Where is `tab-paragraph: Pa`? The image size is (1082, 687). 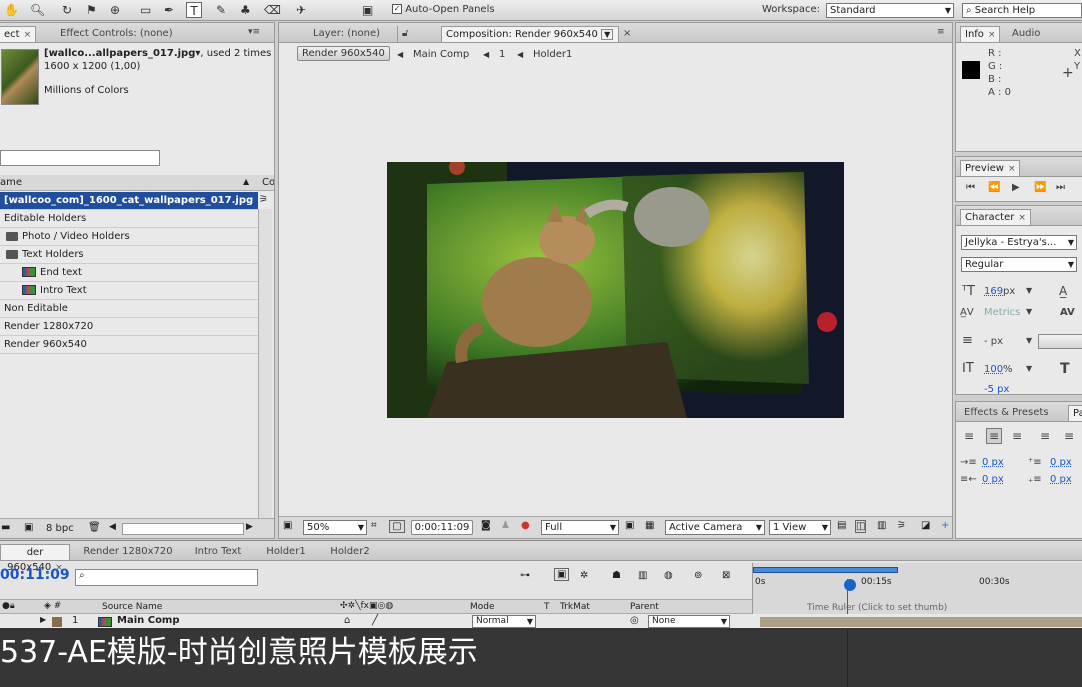
tab-paragraph: Pa is located at coordinates (1075, 413).